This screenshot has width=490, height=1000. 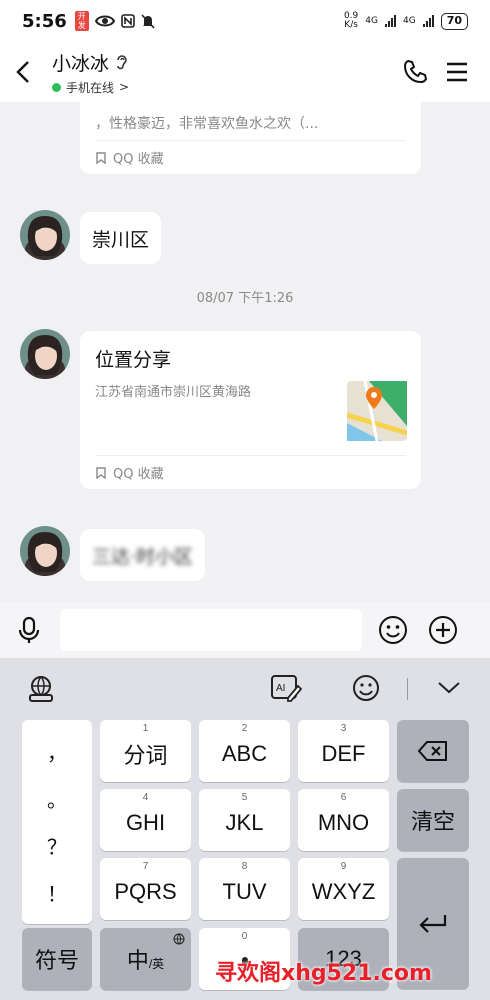 I want to click on svg-text: AI, so click(x=280, y=688).